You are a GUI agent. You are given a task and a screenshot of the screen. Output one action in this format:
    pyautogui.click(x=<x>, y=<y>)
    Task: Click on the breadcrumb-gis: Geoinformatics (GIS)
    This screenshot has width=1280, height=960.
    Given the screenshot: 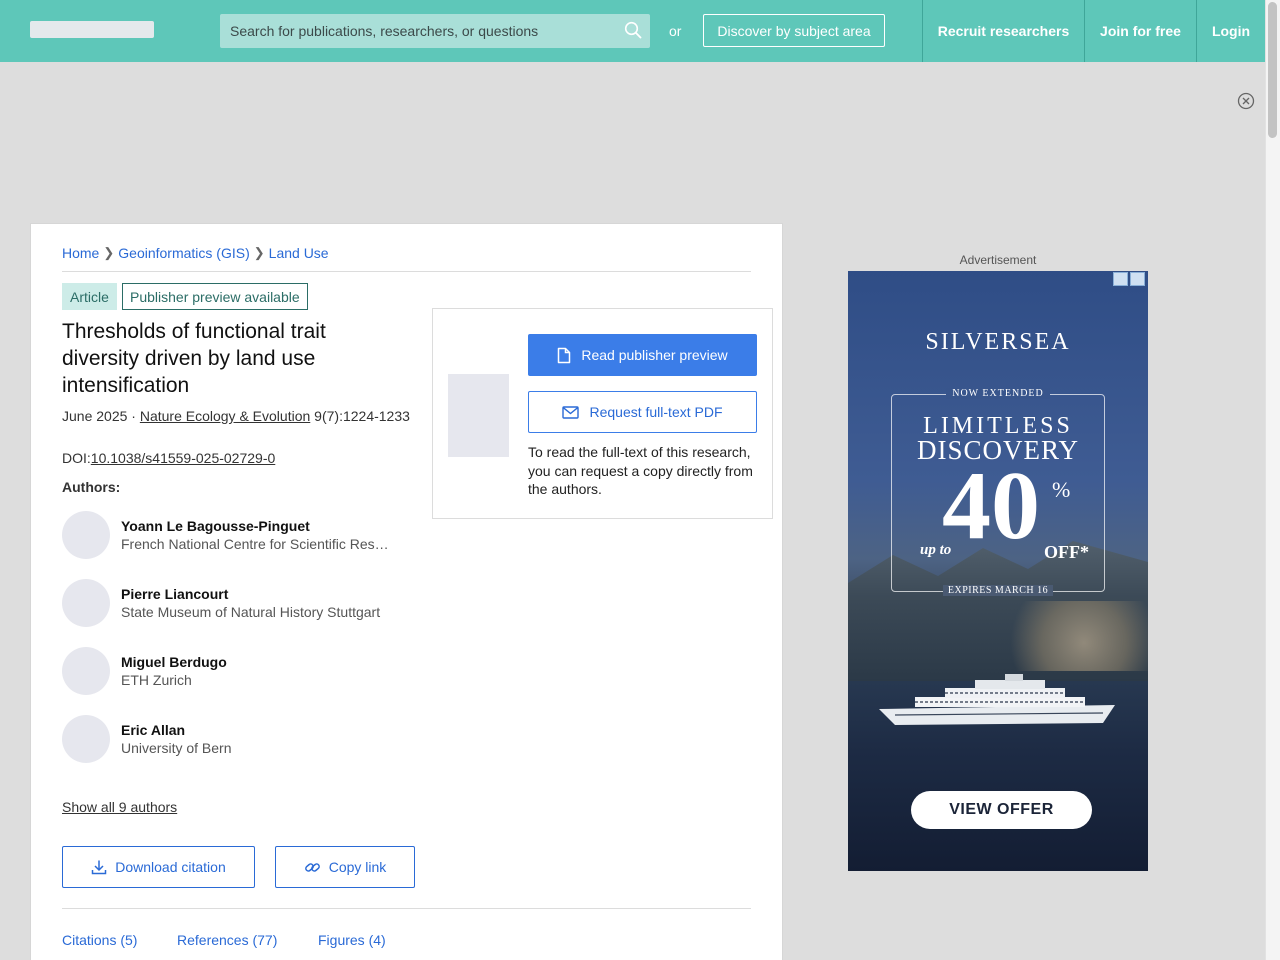 What is the action you would take?
    pyautogui.click(x=183, y=253)
    